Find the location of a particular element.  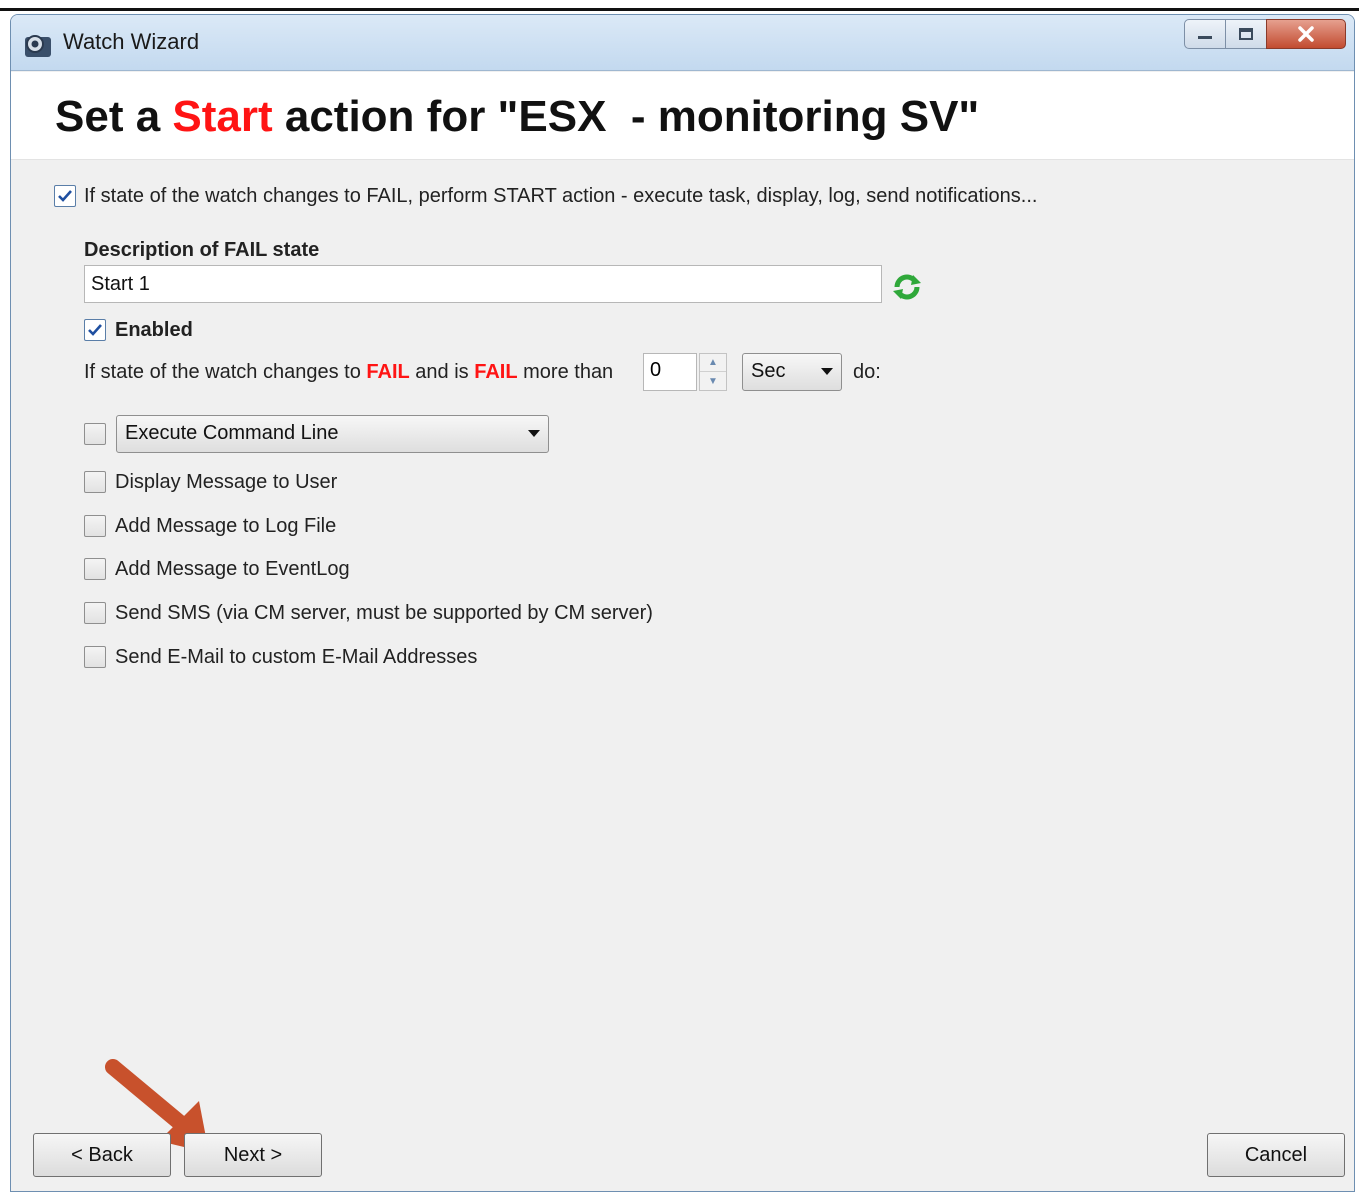

display-message-label: Display Message to User is located at coordinates (226, 482).